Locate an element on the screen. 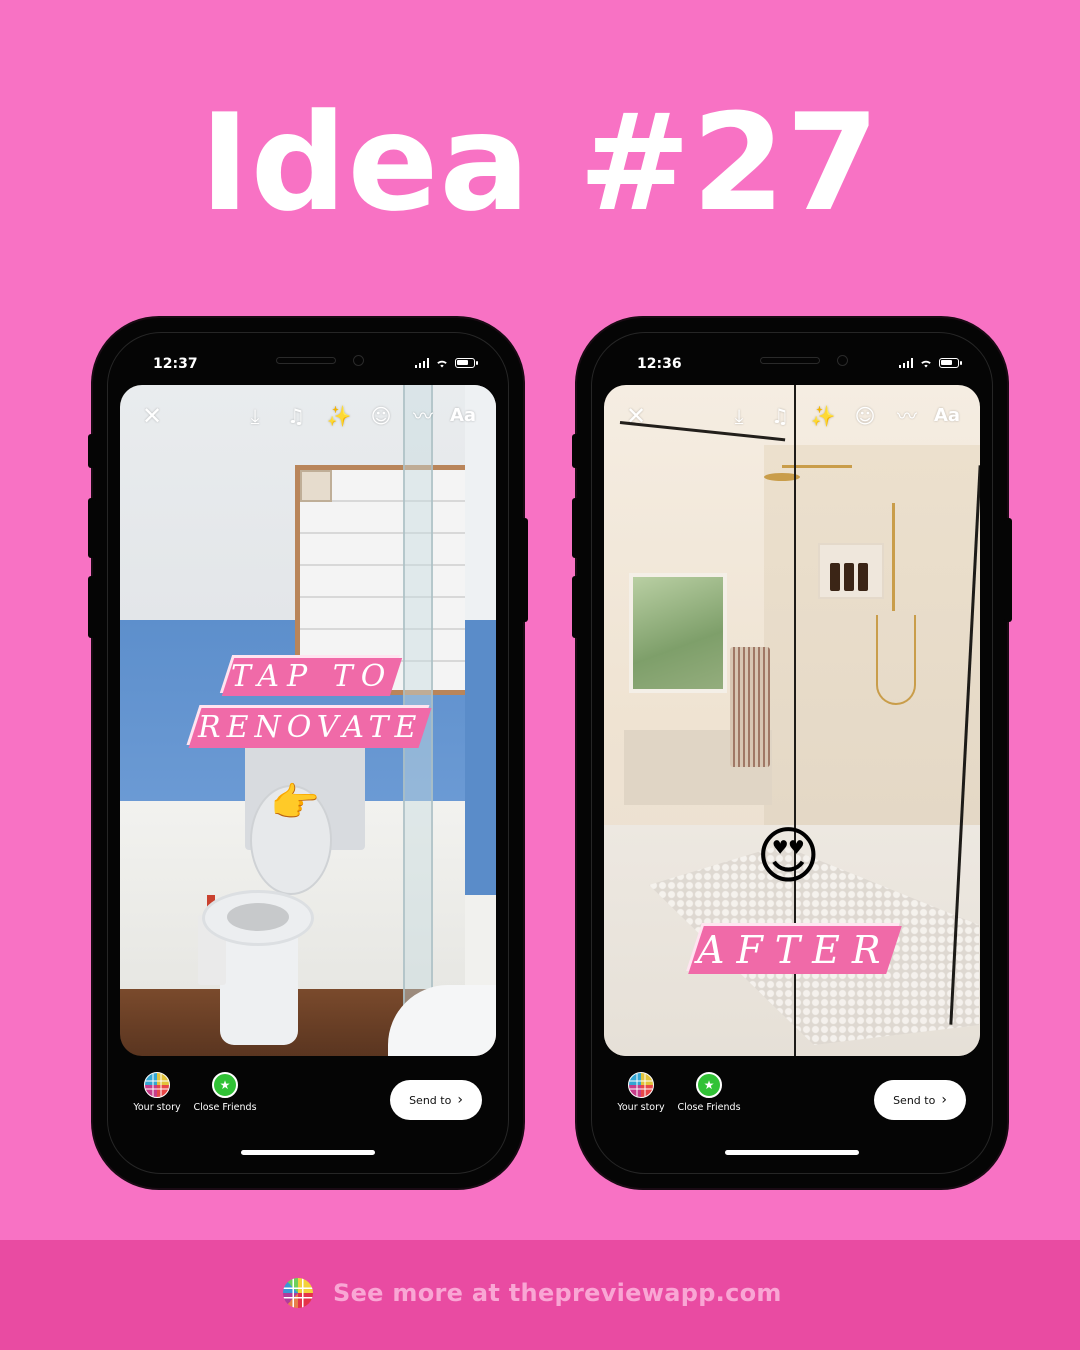 The image size is (1080, 1350). status-time: 12:36 is located at coordinates (659, 364).